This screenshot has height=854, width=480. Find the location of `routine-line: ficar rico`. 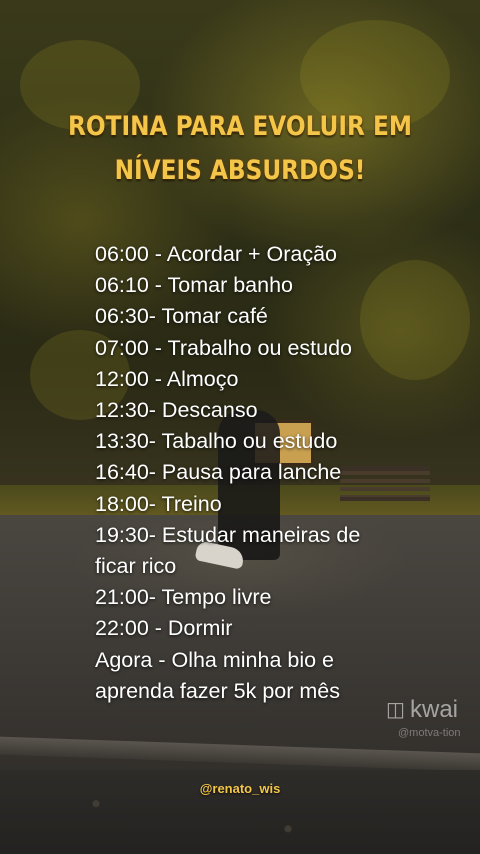

routine-line: ficar rico is located at coordinates (136, 566).